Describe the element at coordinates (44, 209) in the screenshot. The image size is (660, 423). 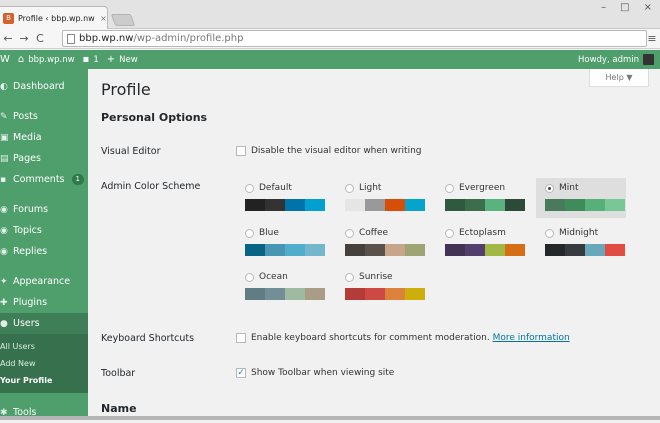
I see `sidebar-item-forums: ◉ Forums` at that location.